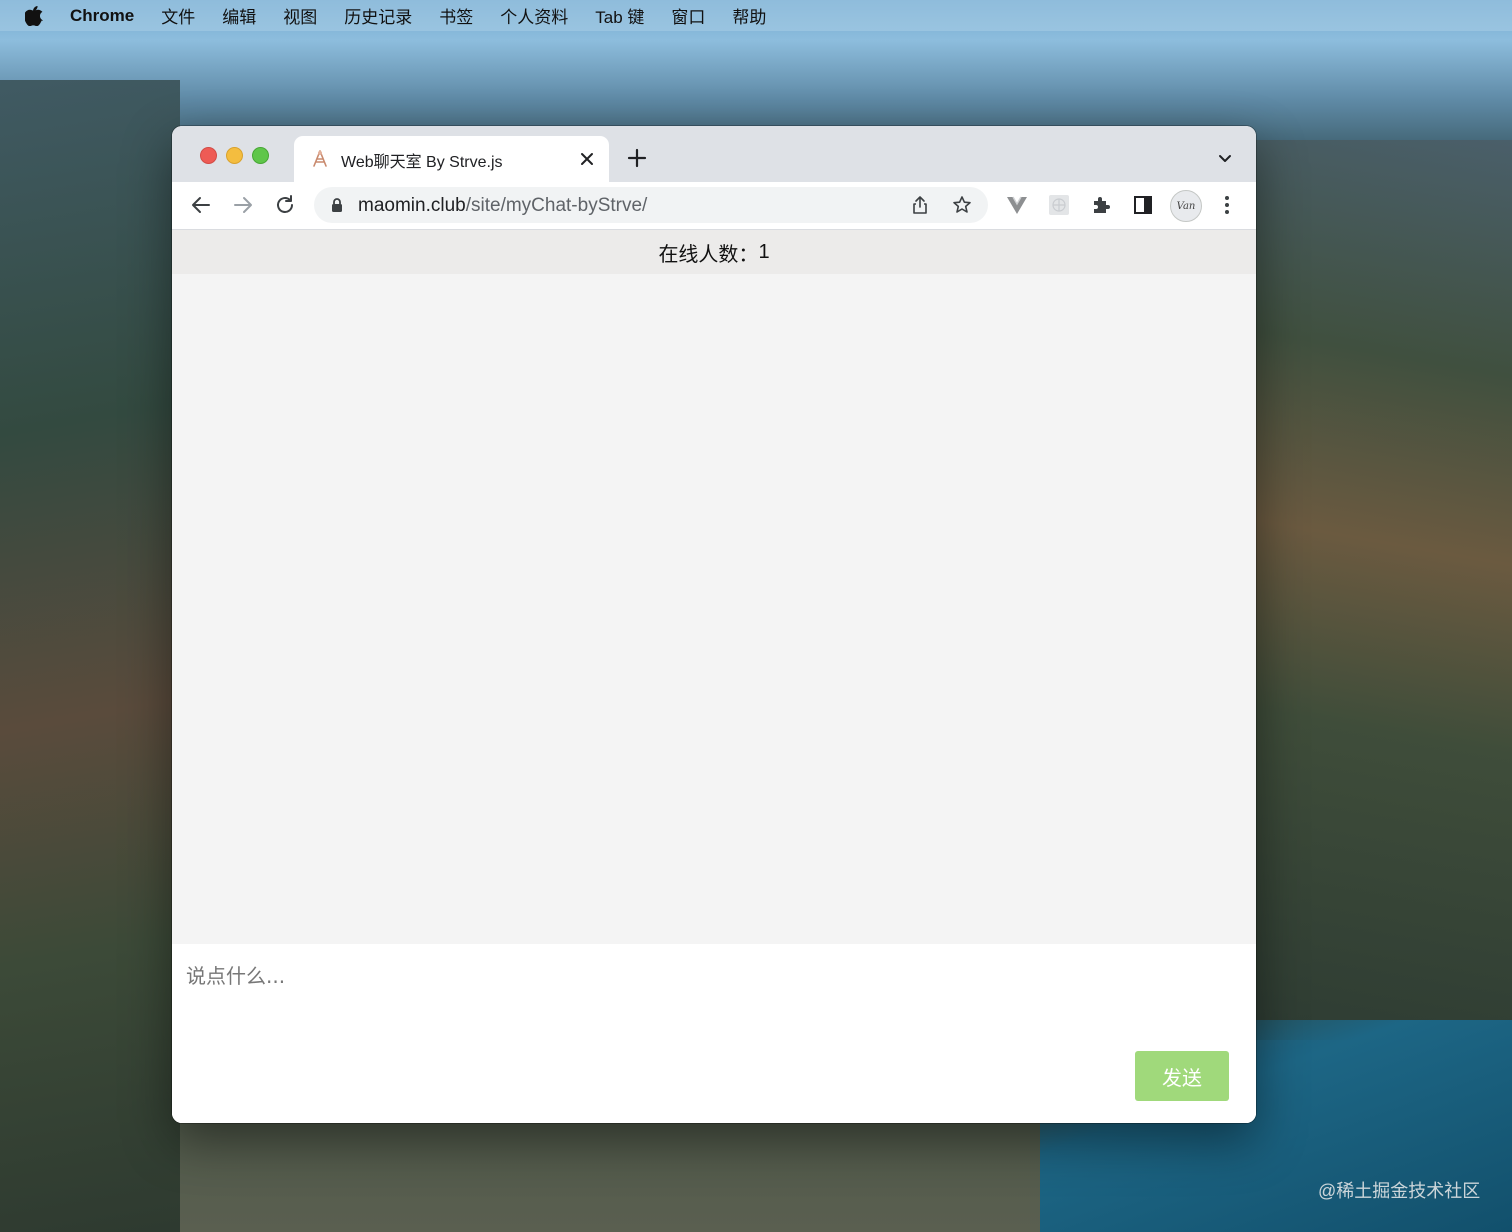 This screenshot has width=1512, height=1232. I want to click on lock-icon, so click(337, 205).